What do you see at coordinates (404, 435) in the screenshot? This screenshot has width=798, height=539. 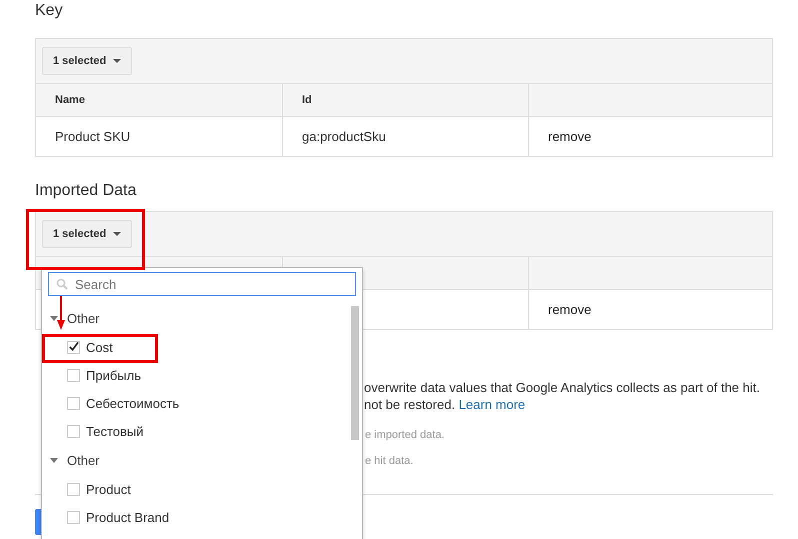 I see `option-label: e imported data.` at bounding box center [404, 435].